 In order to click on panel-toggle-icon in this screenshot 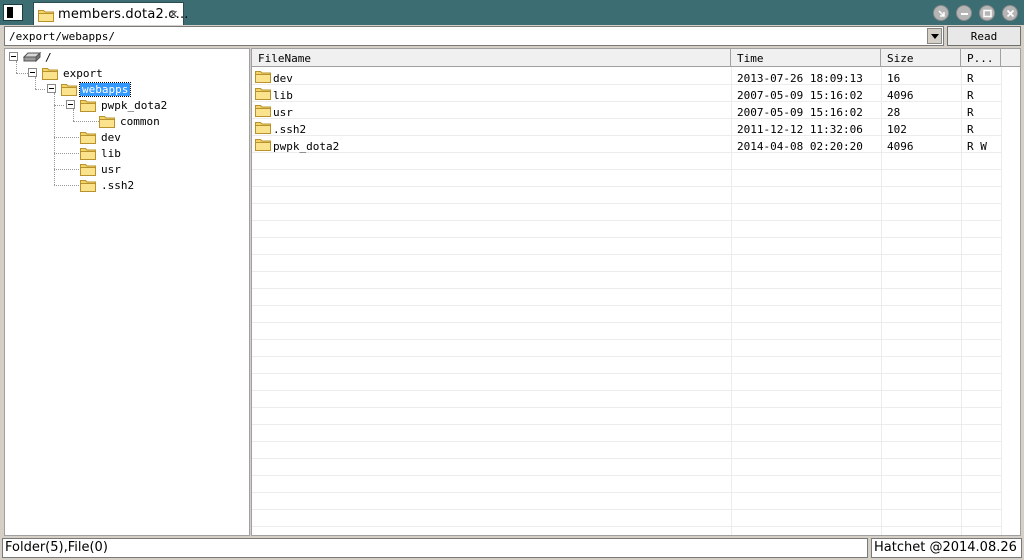, I will do `click(10, 12)`.